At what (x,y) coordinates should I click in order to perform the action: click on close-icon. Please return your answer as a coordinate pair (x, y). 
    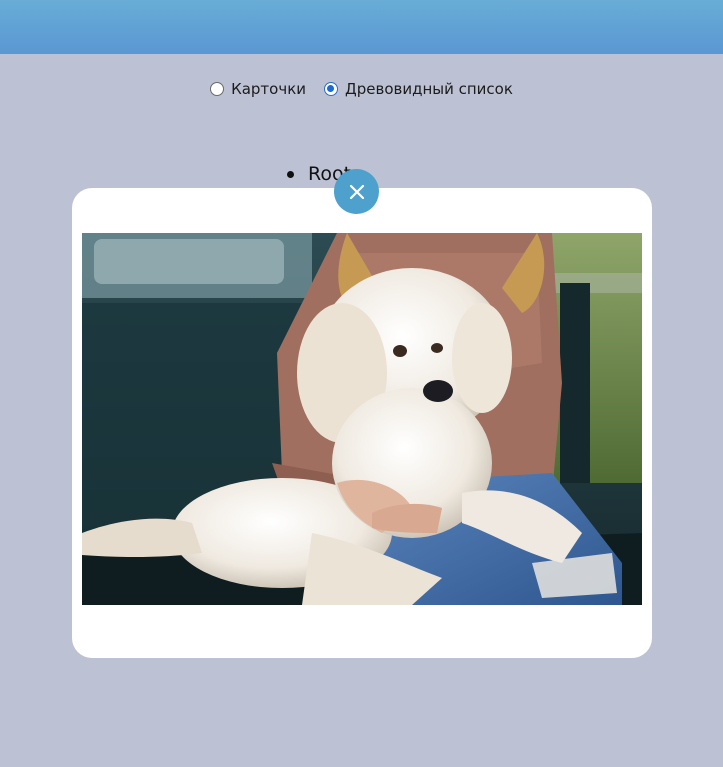
    Looking at the image, I should click on (356, 191).